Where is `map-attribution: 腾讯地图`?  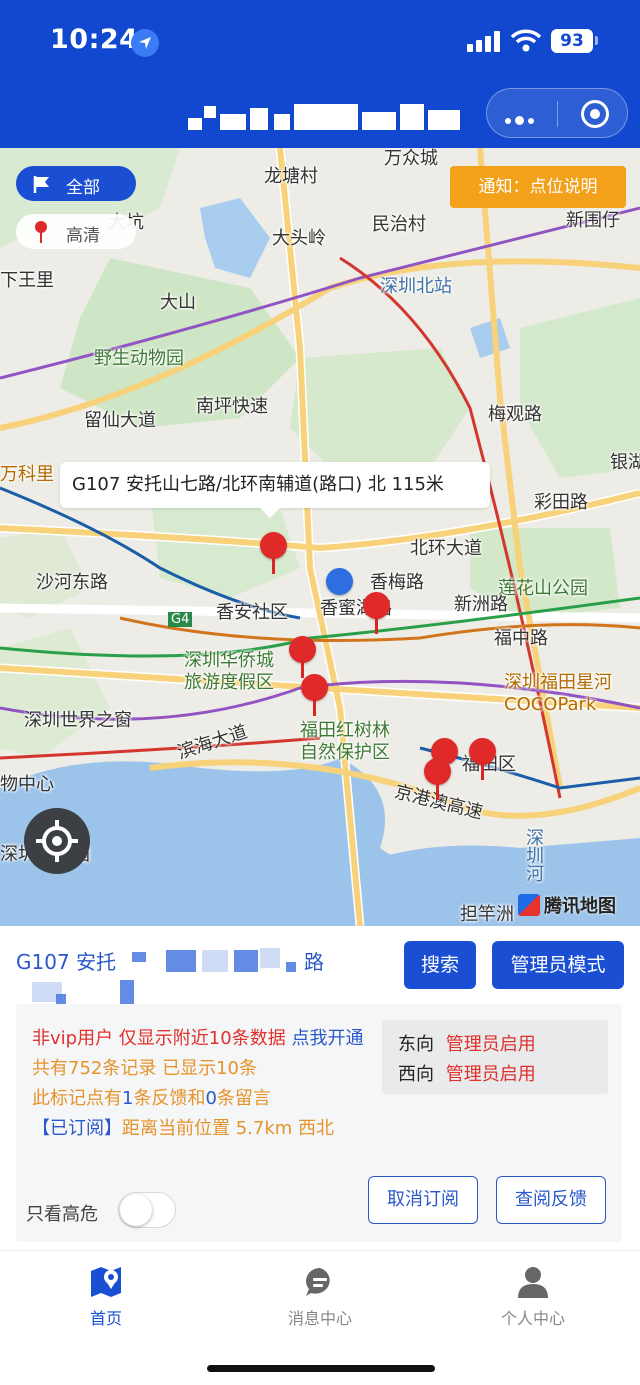
map-attribution: 腾讯地图 is located at coordinates (567, 905).